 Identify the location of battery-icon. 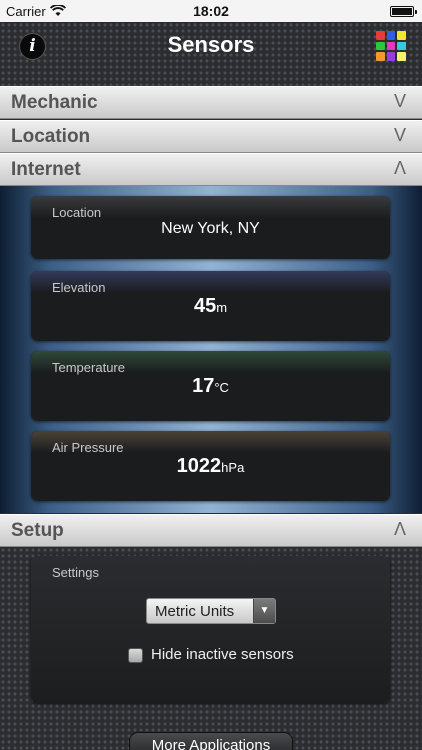
(403, 11).